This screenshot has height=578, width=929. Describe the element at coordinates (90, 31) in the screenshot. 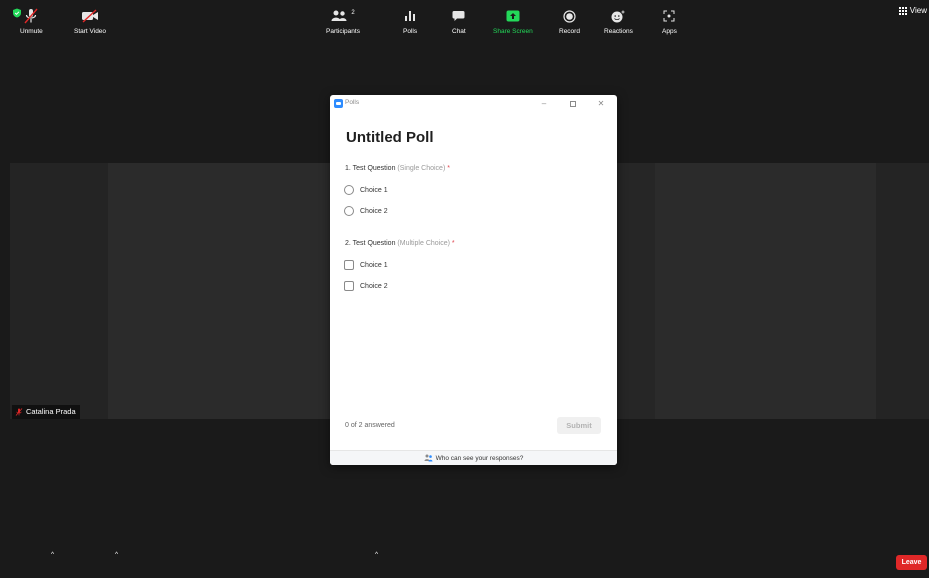

I see `start-video-label: Start Video` at that location.